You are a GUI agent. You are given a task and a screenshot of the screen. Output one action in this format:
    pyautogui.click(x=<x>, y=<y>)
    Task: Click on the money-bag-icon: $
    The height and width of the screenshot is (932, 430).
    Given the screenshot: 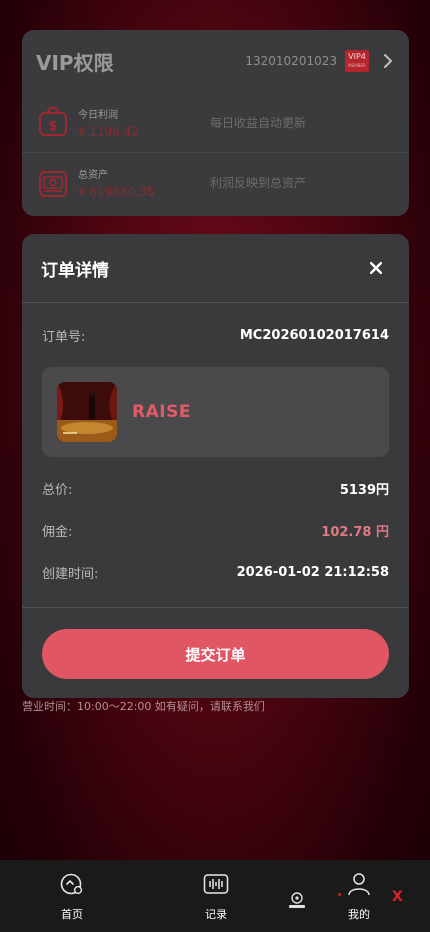 What is the action you would take?
    pyautogui.click(x=53, y=122)
    